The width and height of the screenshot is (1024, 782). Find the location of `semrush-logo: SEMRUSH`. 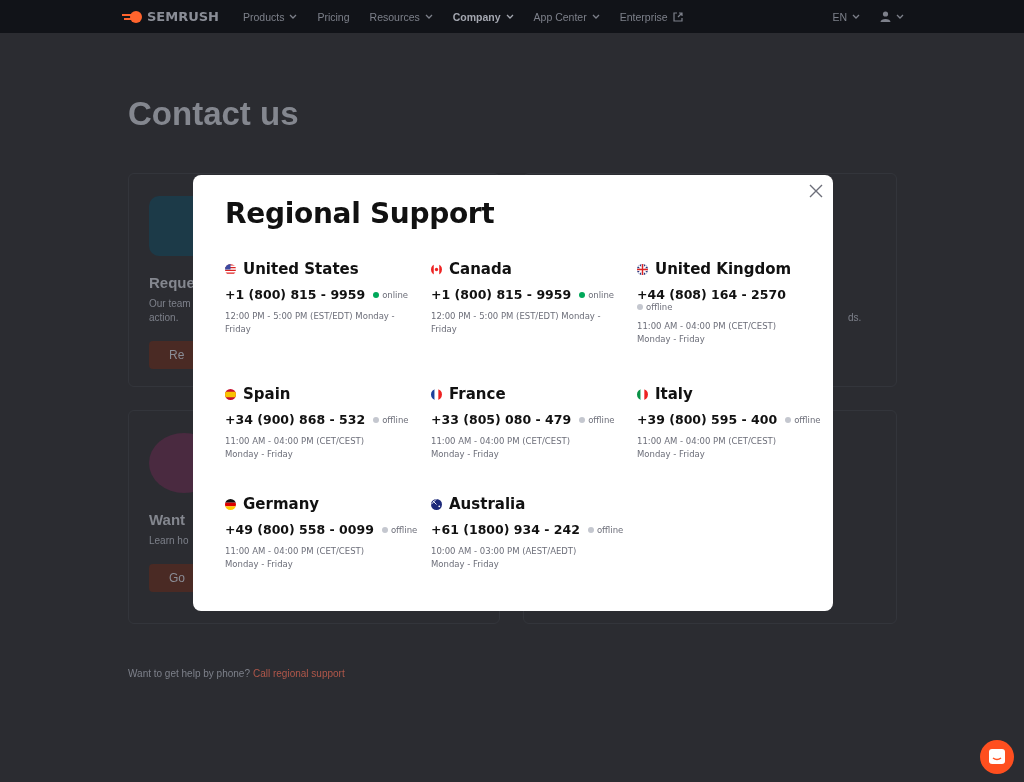

semrush-logo: SEMRUSH is located at coordinates (170, 16).